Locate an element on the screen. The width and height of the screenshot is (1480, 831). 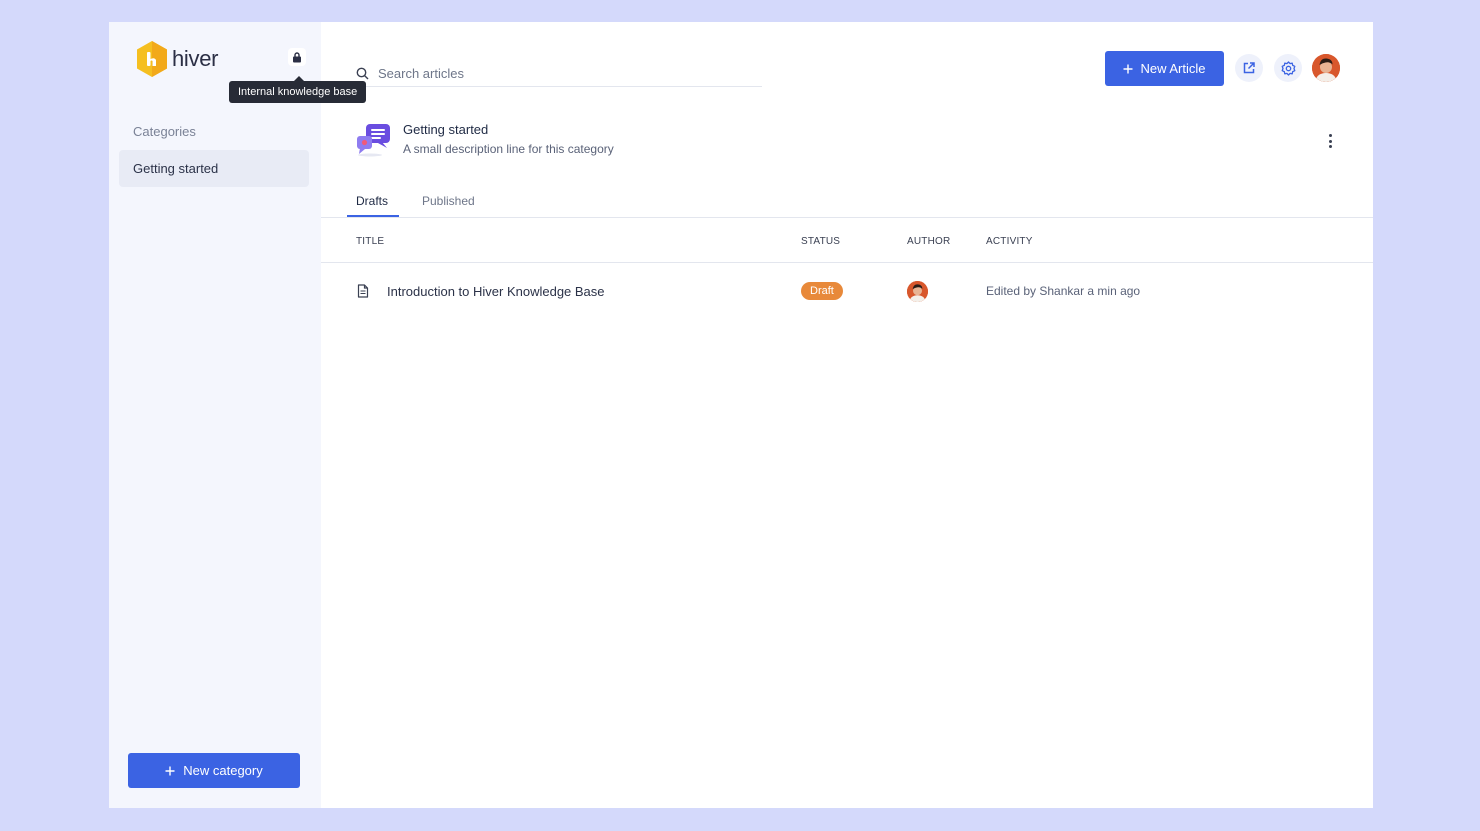
user-avatar is located at coordinates (1326, 68).